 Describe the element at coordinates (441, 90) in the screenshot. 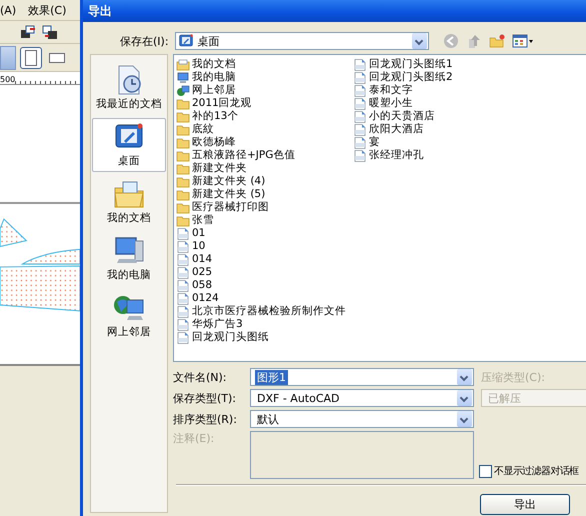

I see `file-item: 泰和文字` at that location.